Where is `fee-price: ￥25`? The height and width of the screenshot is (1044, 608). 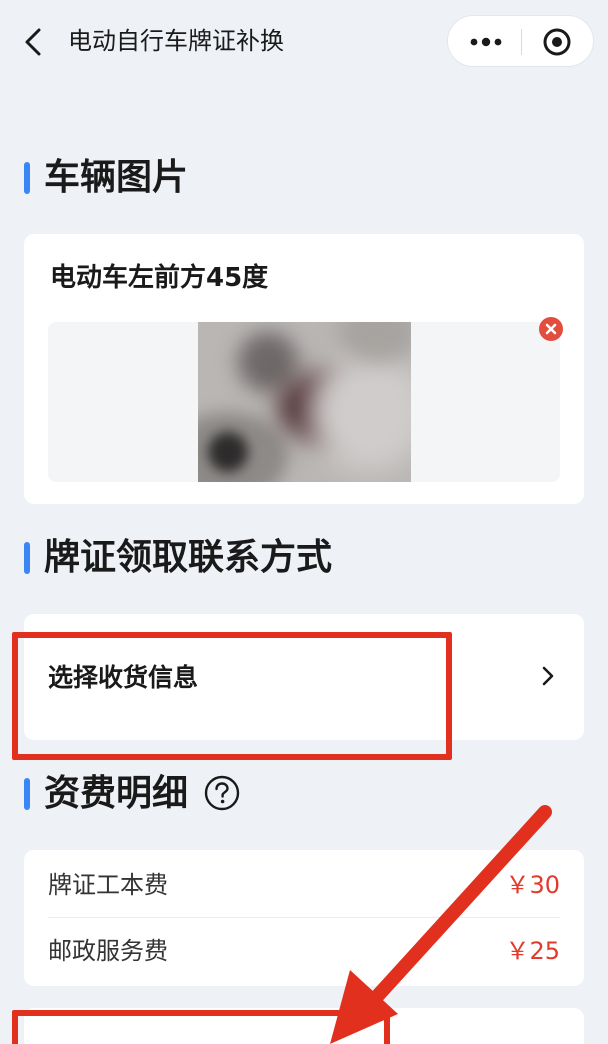
fee-price: ￥25 is located at coordinates (532, 951).